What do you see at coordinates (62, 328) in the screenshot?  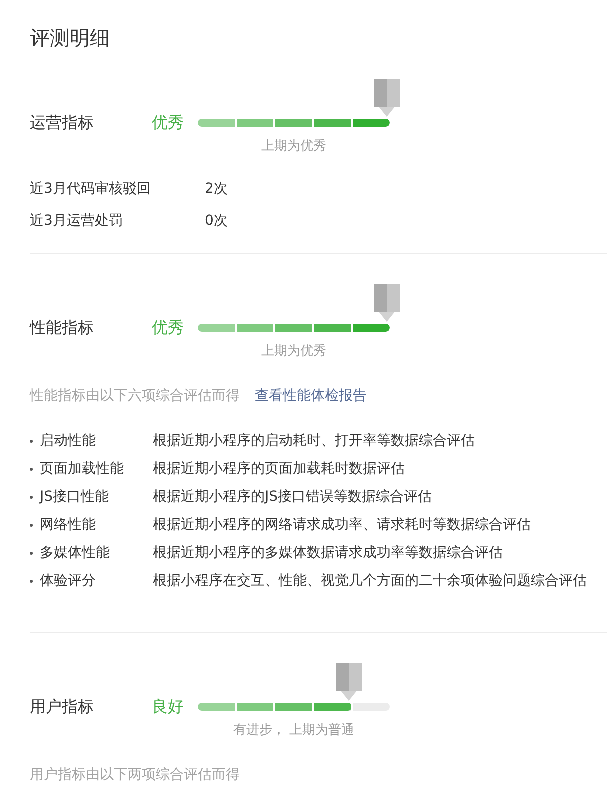 I see `metric-label: 性能指标` at bounding box center [62, 328].